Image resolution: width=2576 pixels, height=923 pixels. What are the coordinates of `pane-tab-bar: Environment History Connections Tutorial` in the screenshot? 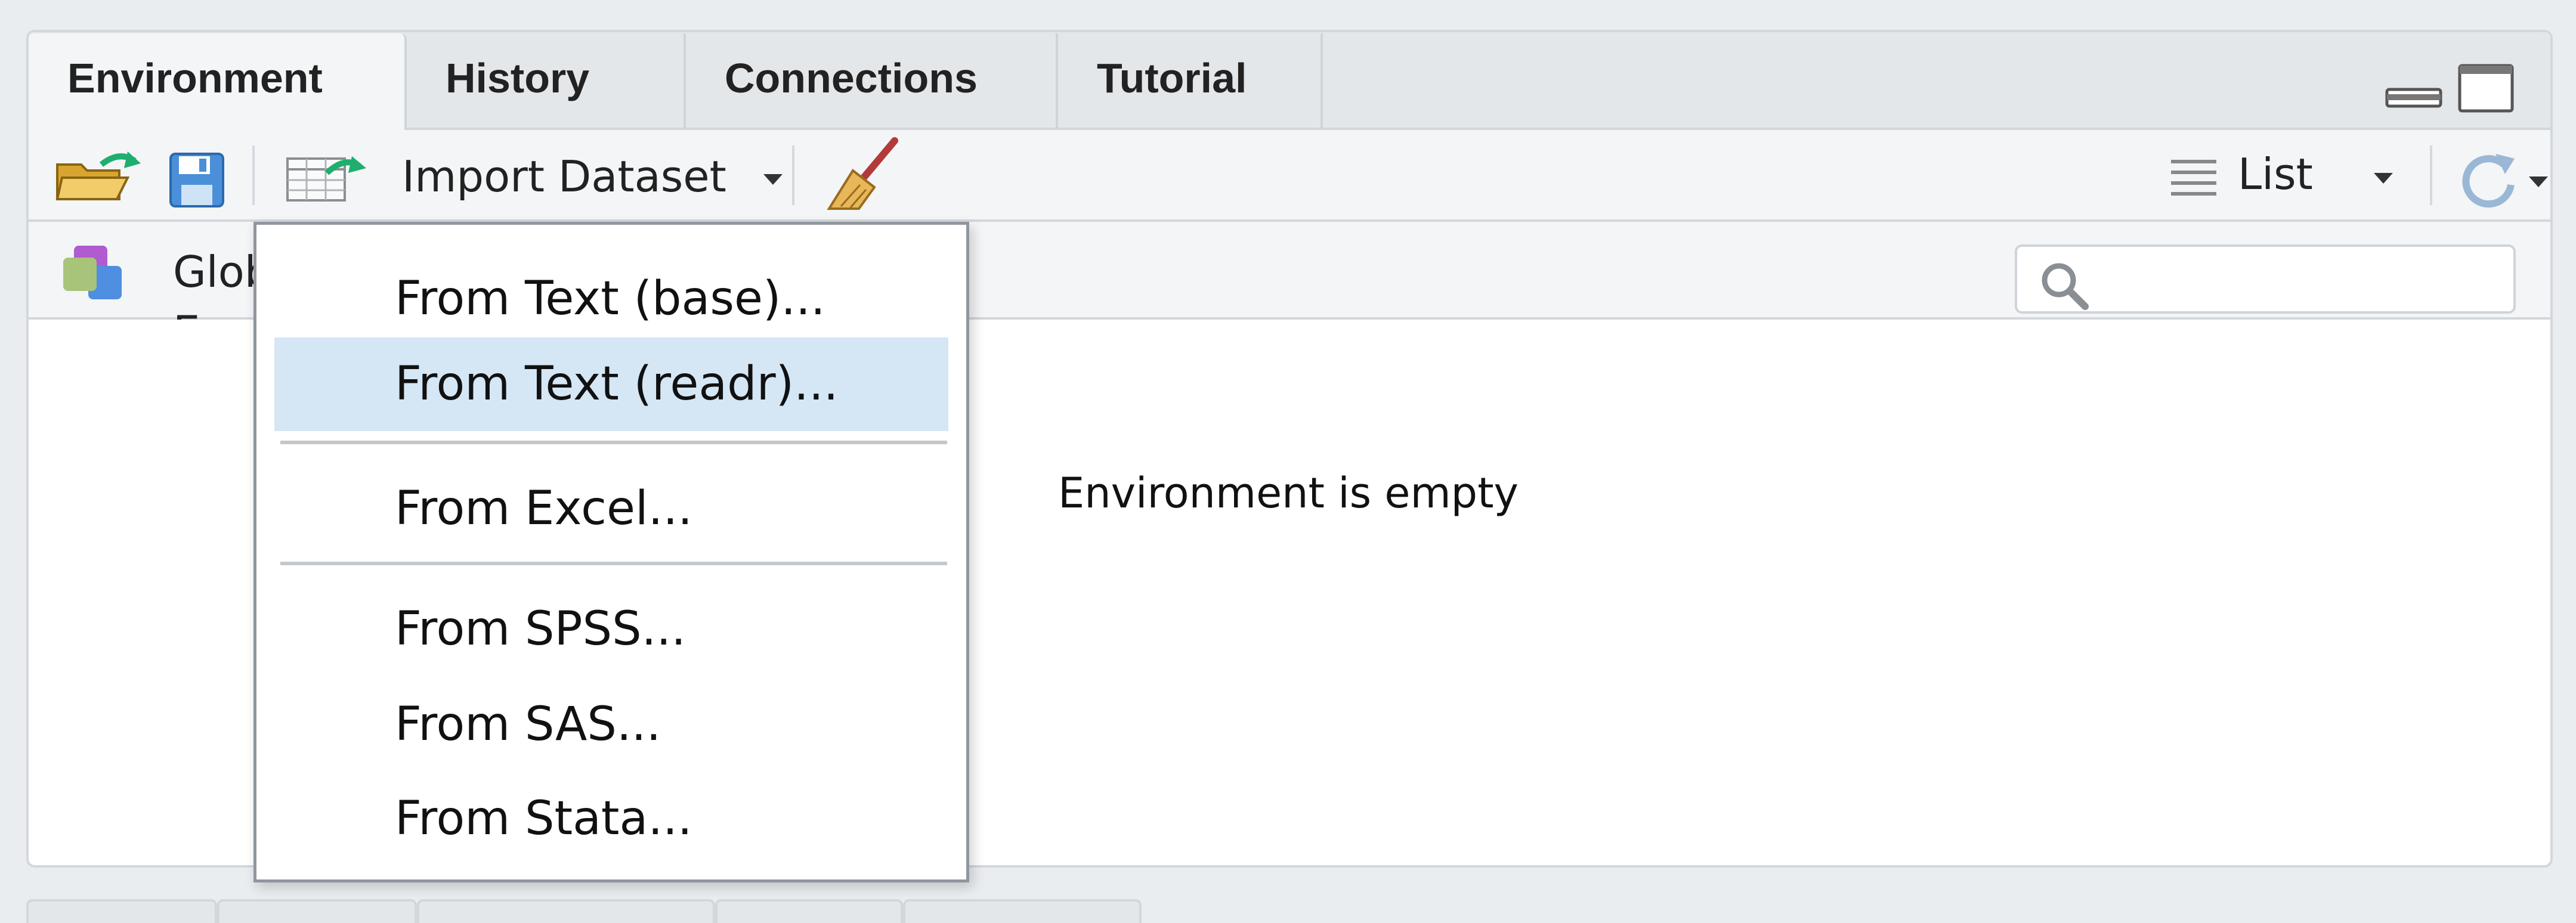 It's located at (1289, 81).